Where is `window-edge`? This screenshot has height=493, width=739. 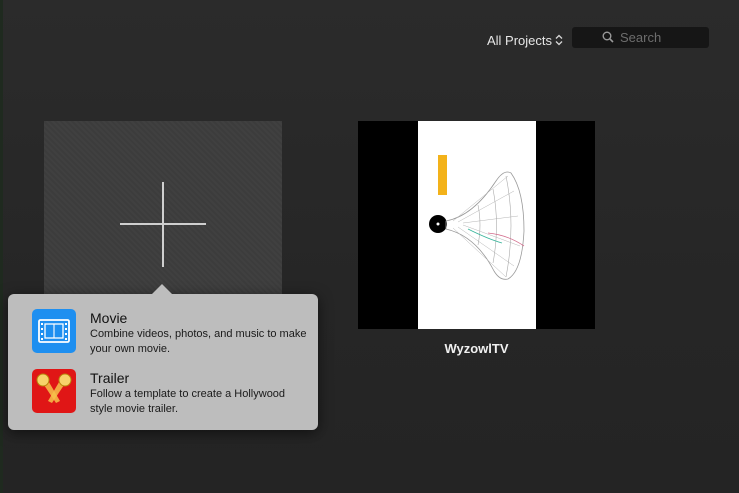
window-edge is located at coordinates (1, 246).